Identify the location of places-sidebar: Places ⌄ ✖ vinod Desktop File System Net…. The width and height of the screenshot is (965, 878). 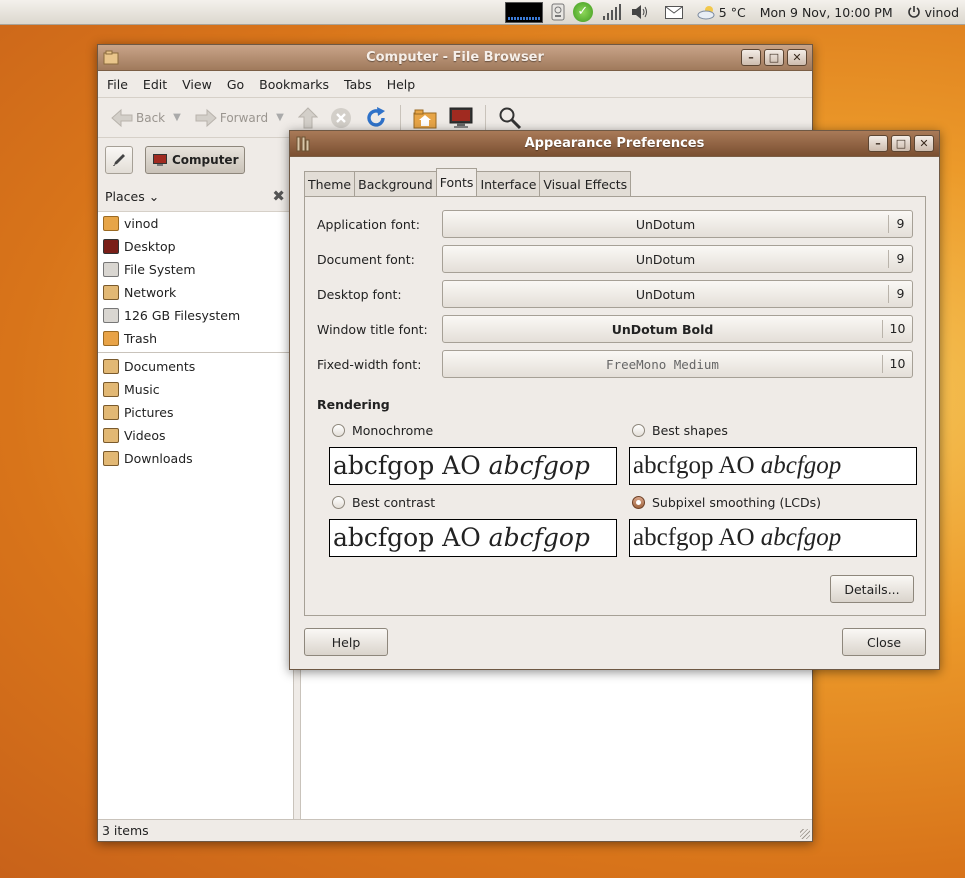
(196, 500).